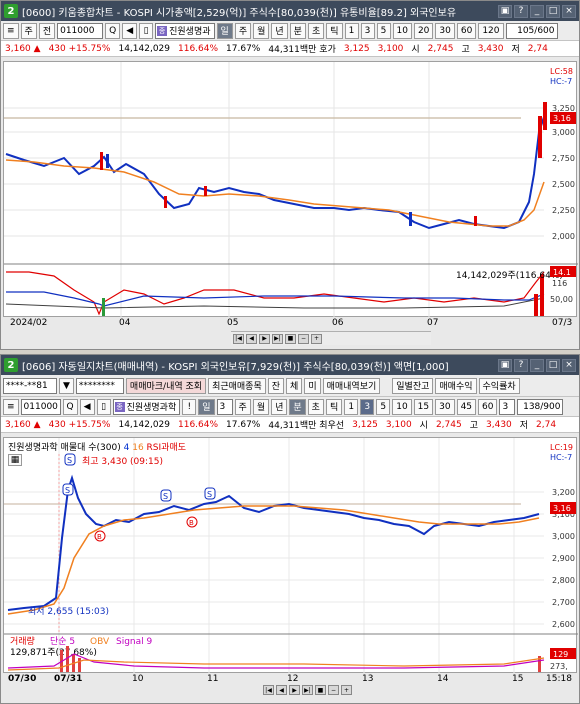  What do you see at coordinates (540, 406) in the screenshot?
I see `page-count-field: 138/900` at bounding box center [540, 406].